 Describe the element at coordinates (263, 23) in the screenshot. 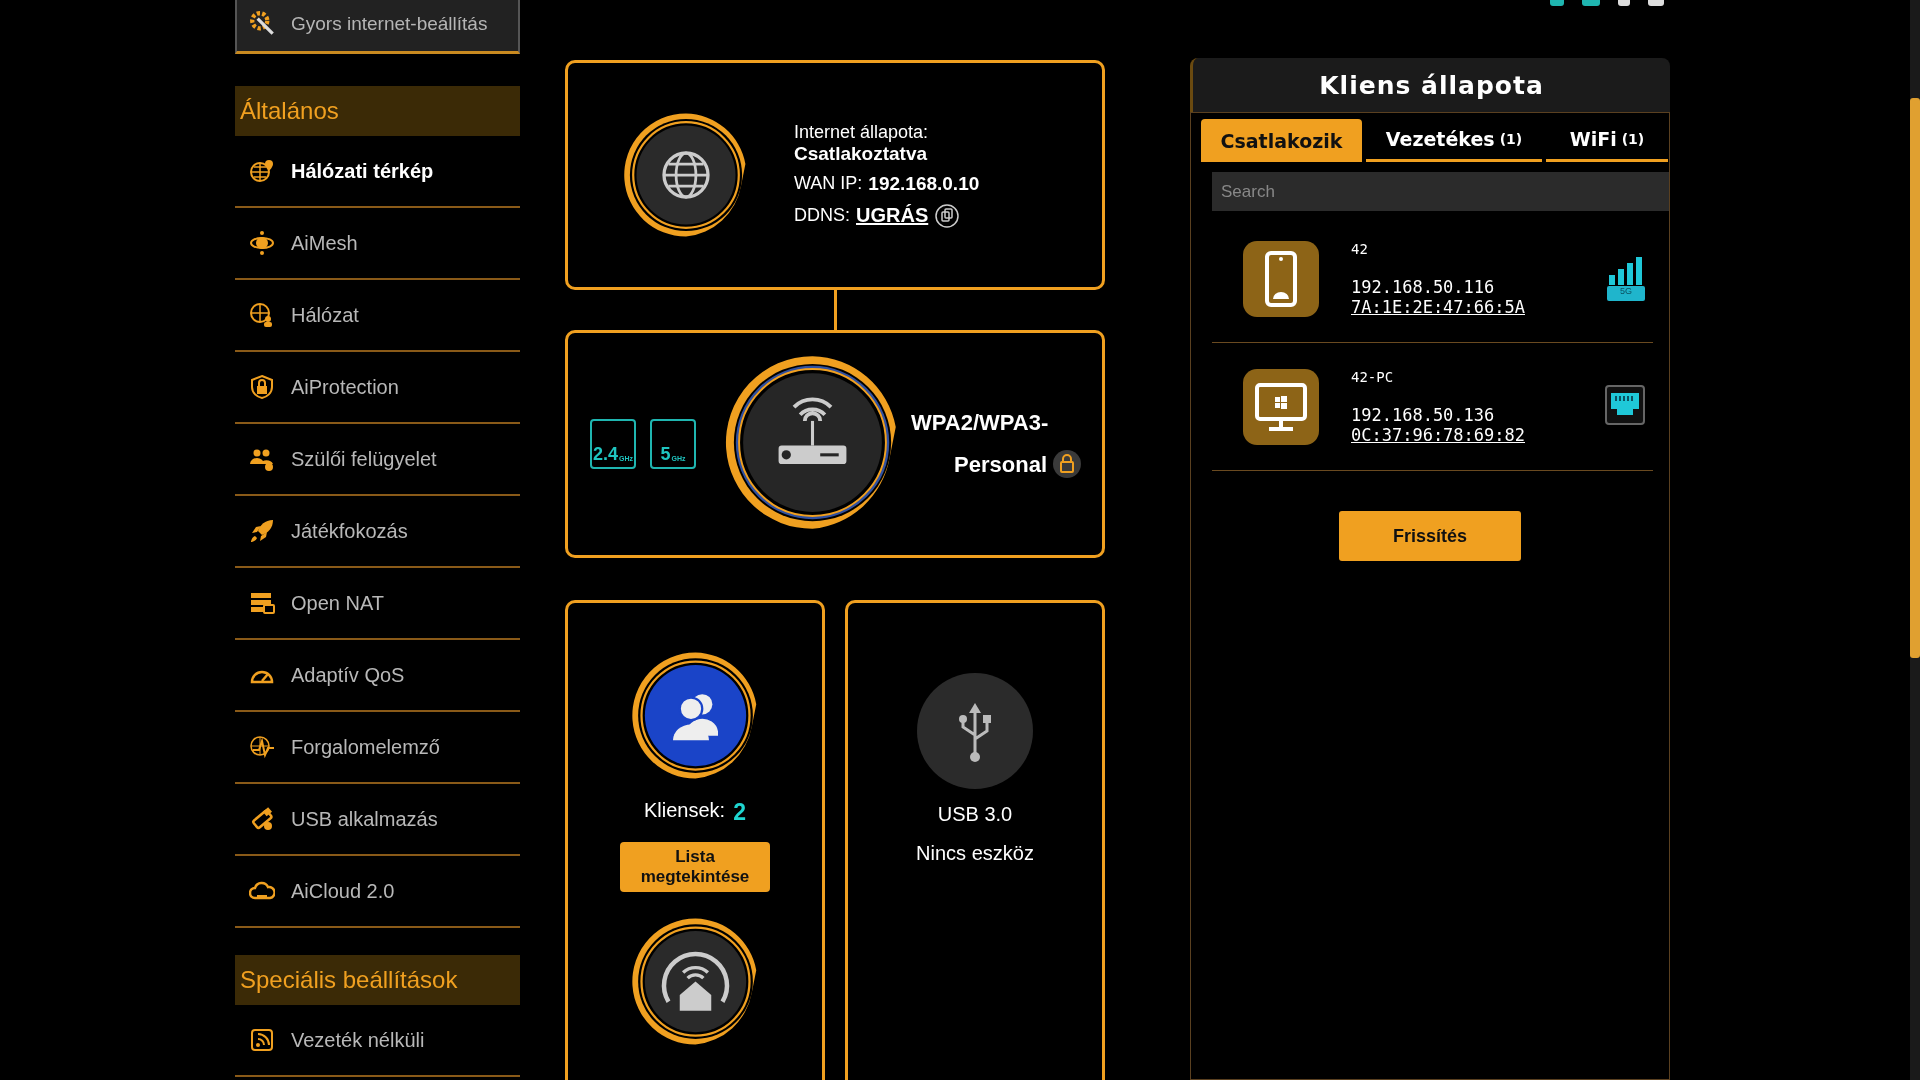

I see `gear-wrench-icon` at that location.